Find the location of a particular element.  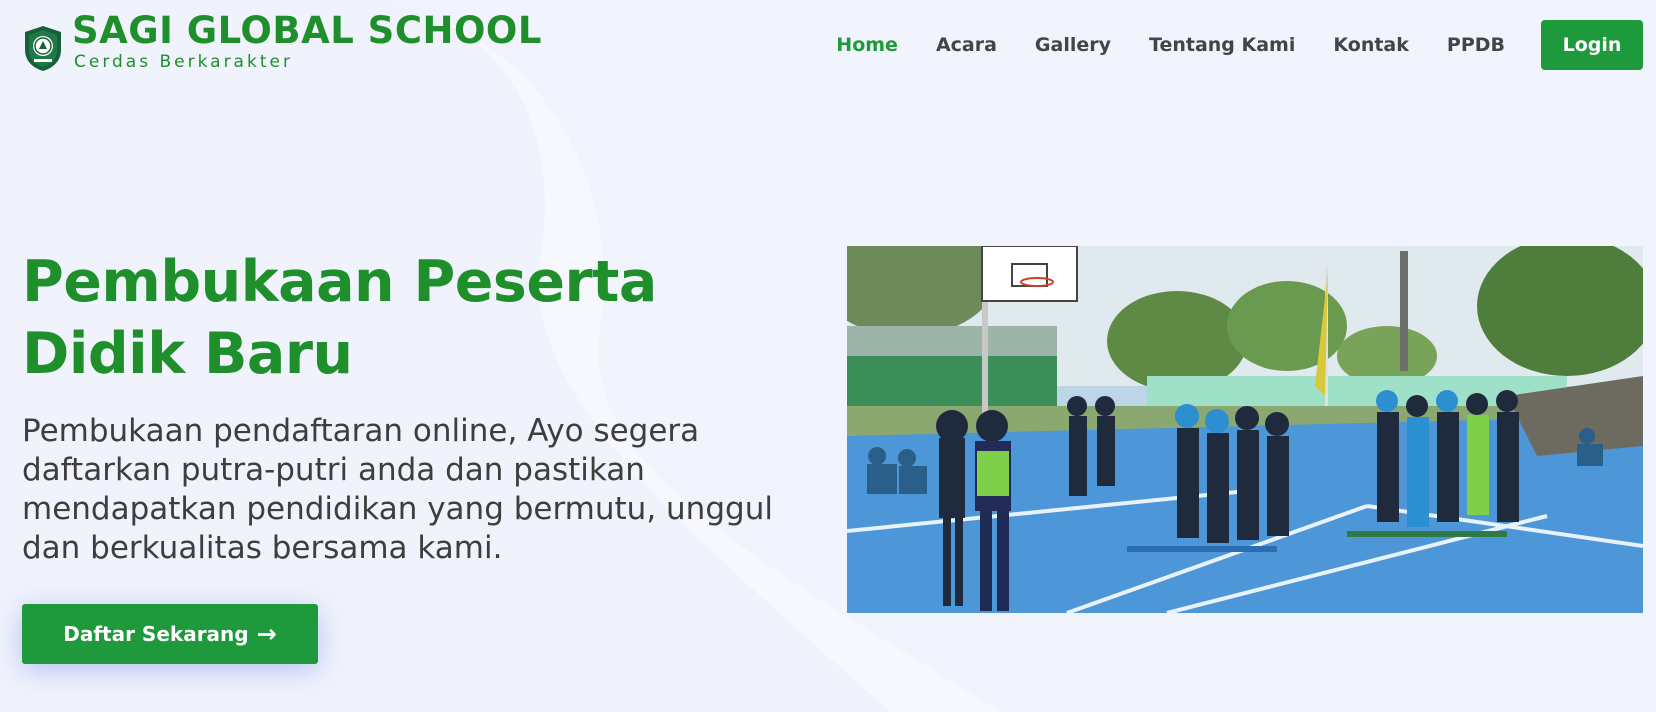

nav-tentang-kami: Tentang Kami is located at coordinates (1222, 45).